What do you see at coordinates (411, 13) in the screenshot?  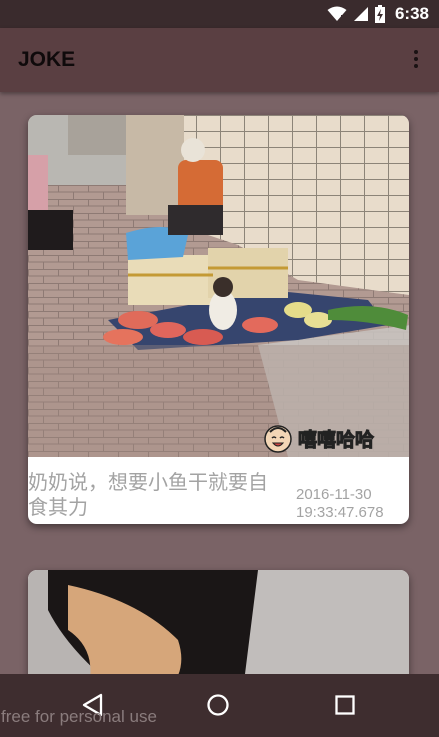 I see `status-time: 6:38` at bounding box center [411, 13].